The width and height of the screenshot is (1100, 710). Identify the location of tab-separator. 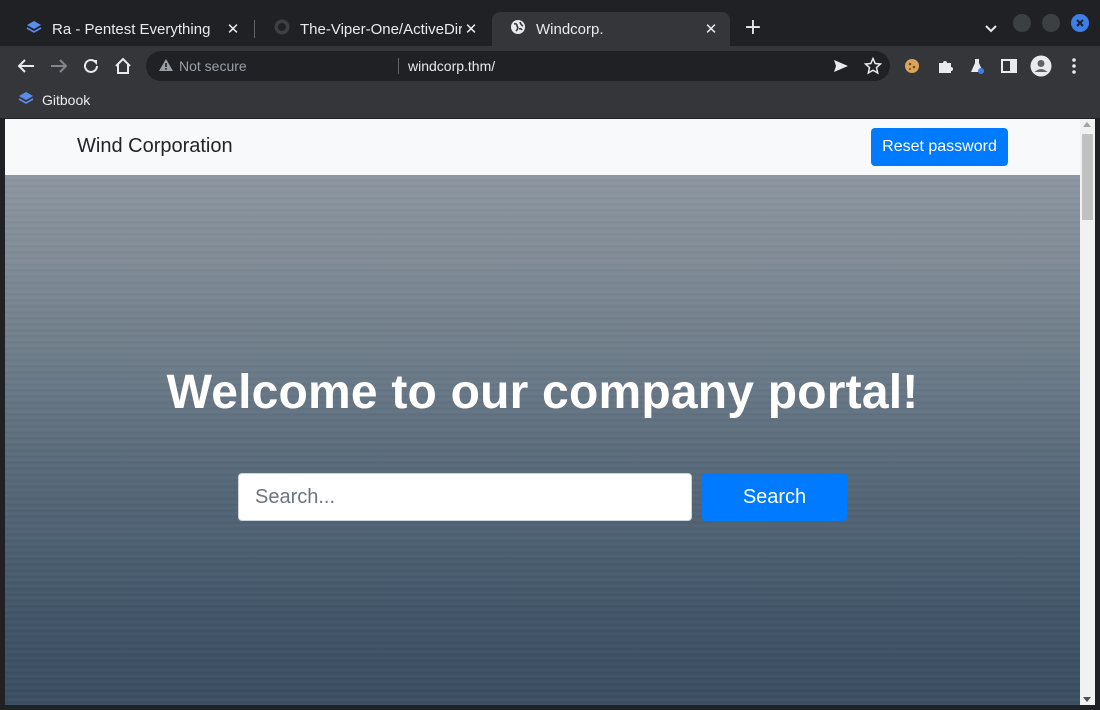
(254, 29).